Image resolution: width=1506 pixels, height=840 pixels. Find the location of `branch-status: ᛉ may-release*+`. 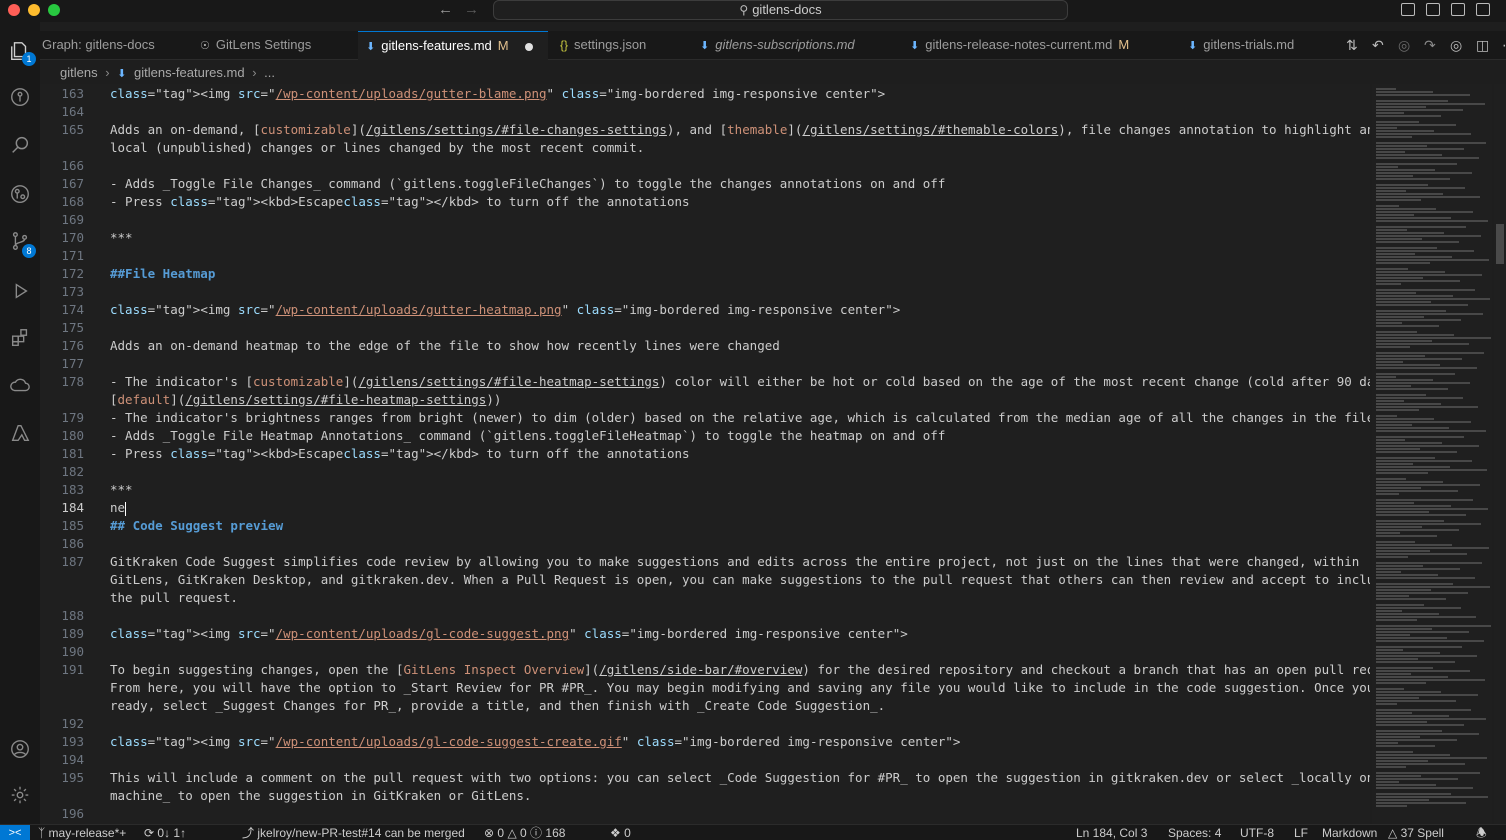

branch-status: ᛉ may-release*+ is located at coordinates (82, 832).